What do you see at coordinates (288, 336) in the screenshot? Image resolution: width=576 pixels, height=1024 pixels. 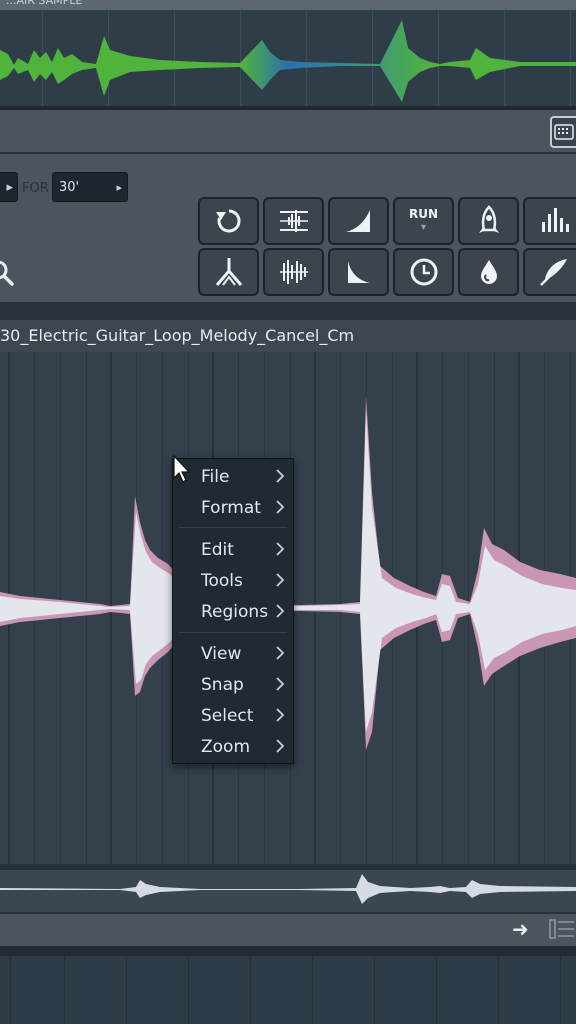 I see `file-name-title: 30_Electric_Guitar_Loop_Melody_Cancel_Cm` at bounding box center [288, 336].